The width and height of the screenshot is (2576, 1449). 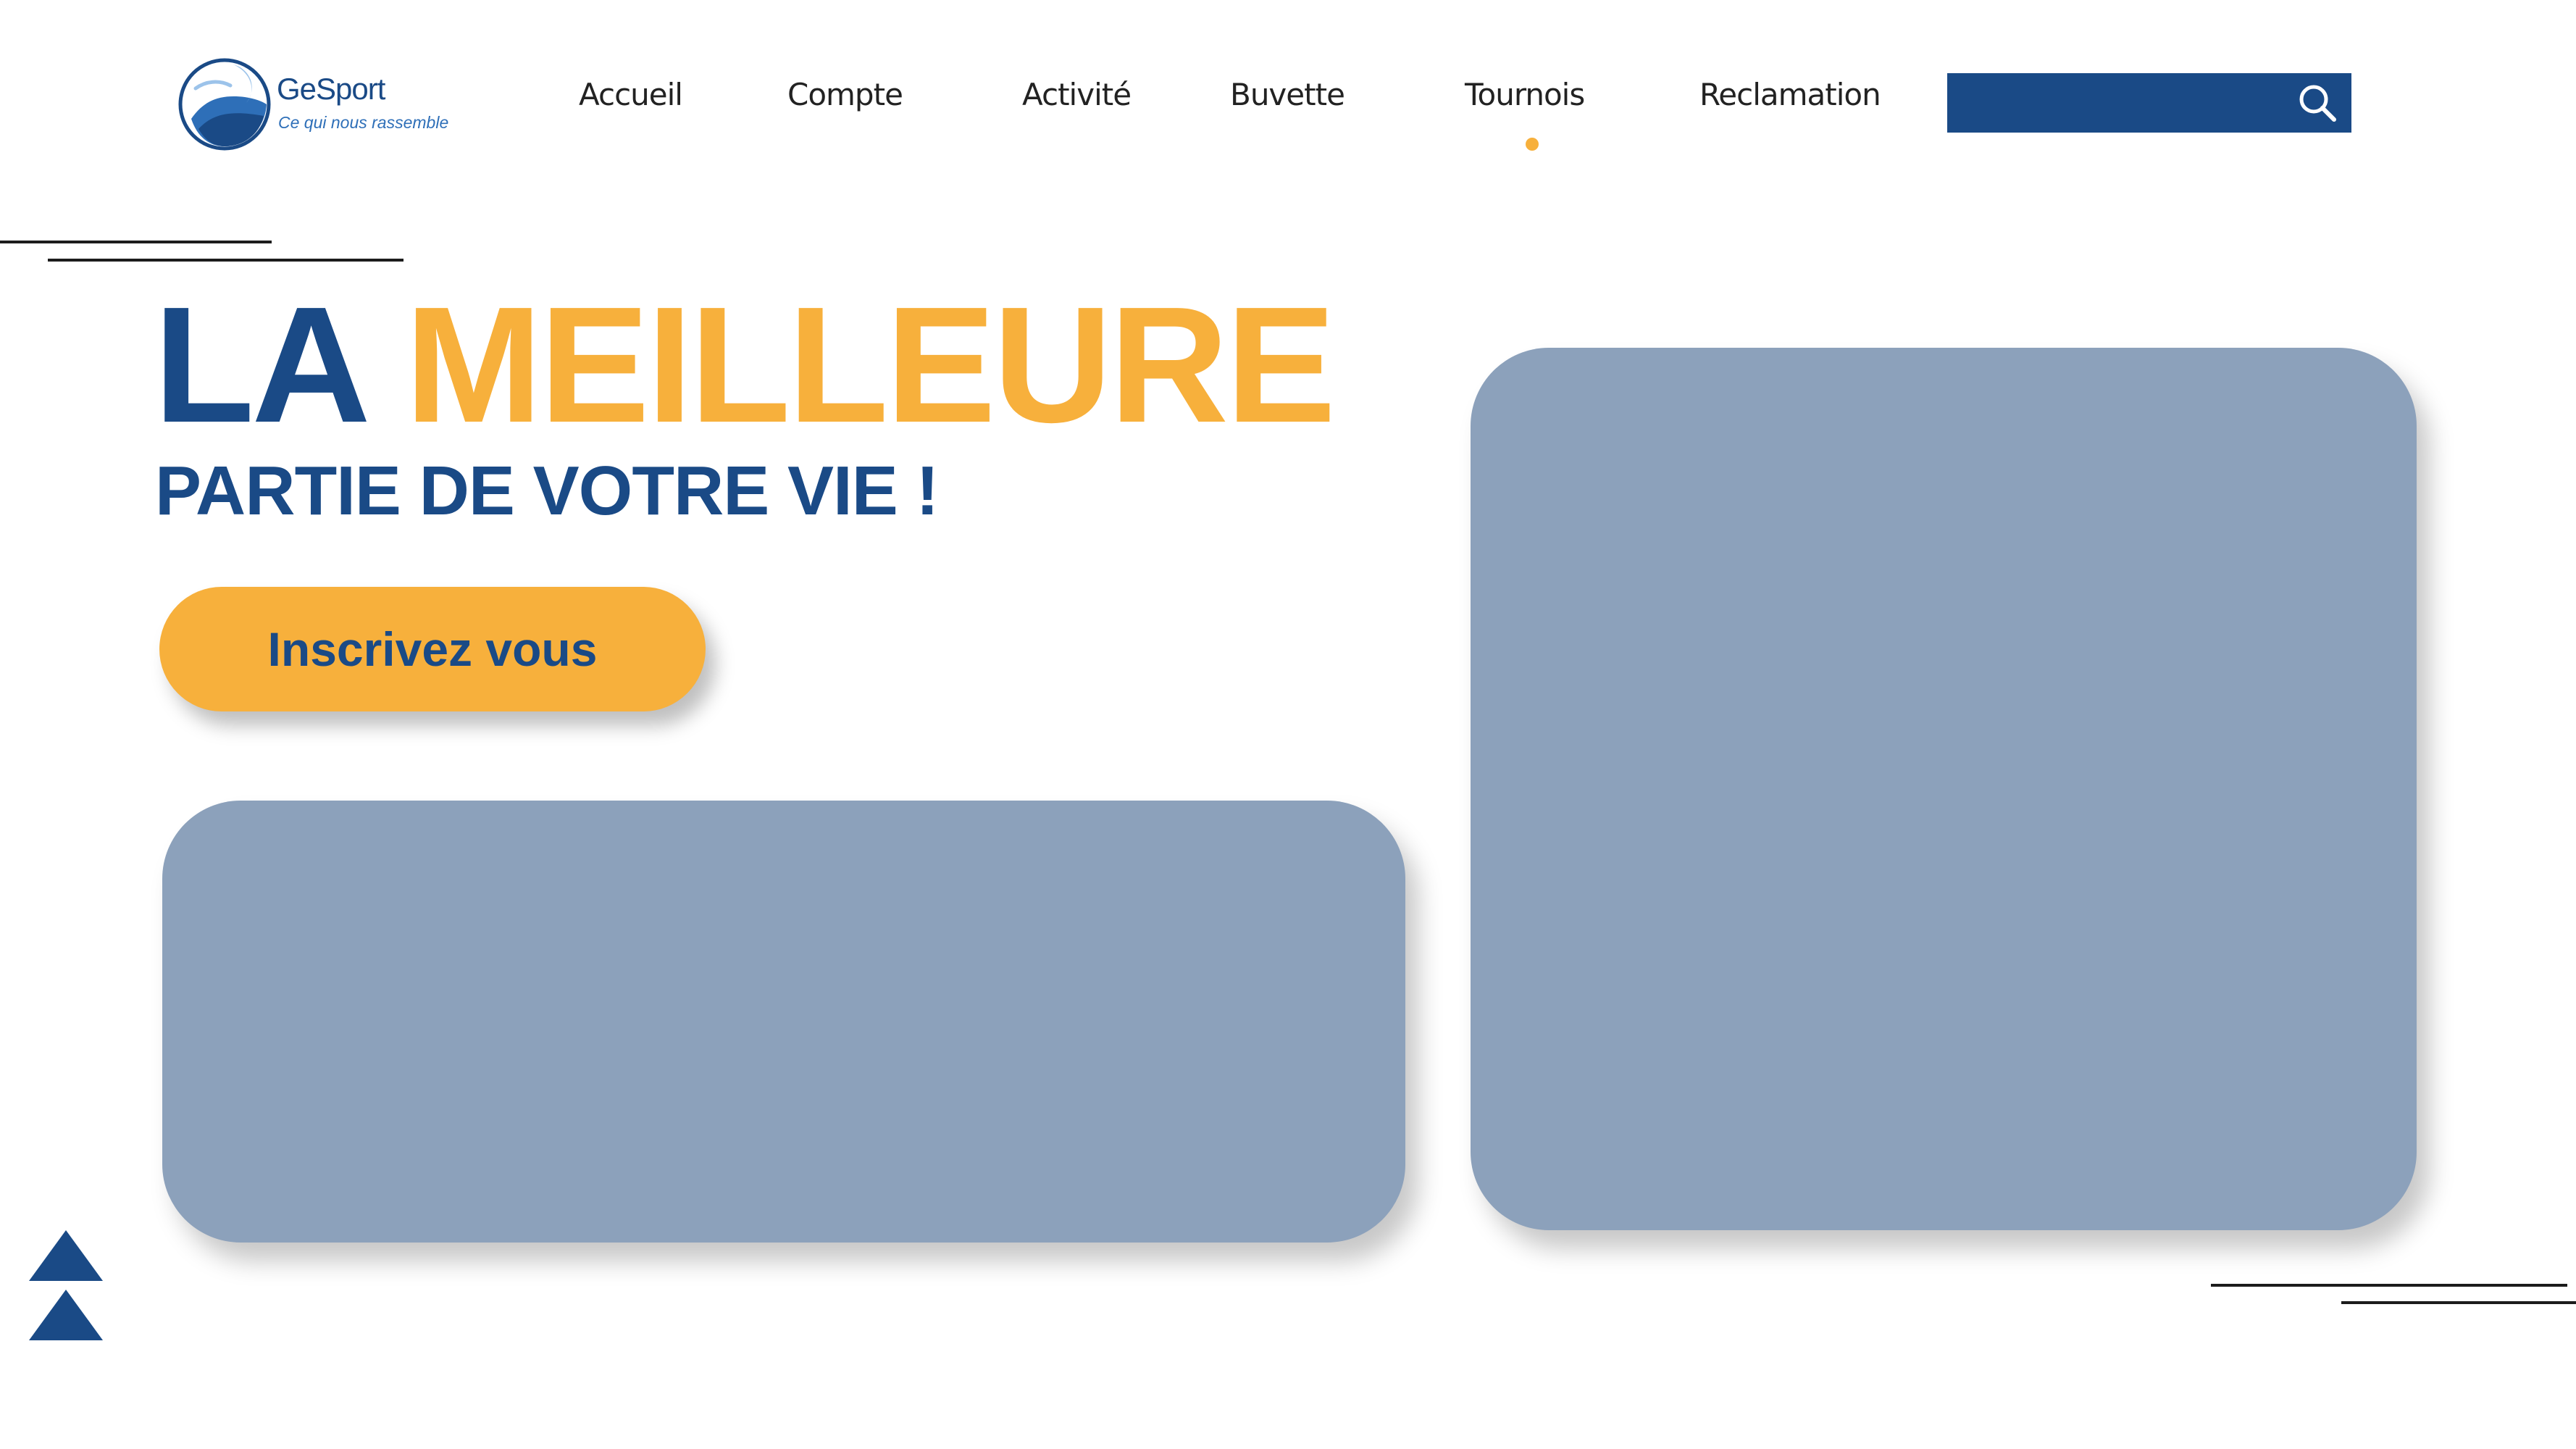 I want to click on nav-item-accueil: Accueil, so click(x=631, y=95).